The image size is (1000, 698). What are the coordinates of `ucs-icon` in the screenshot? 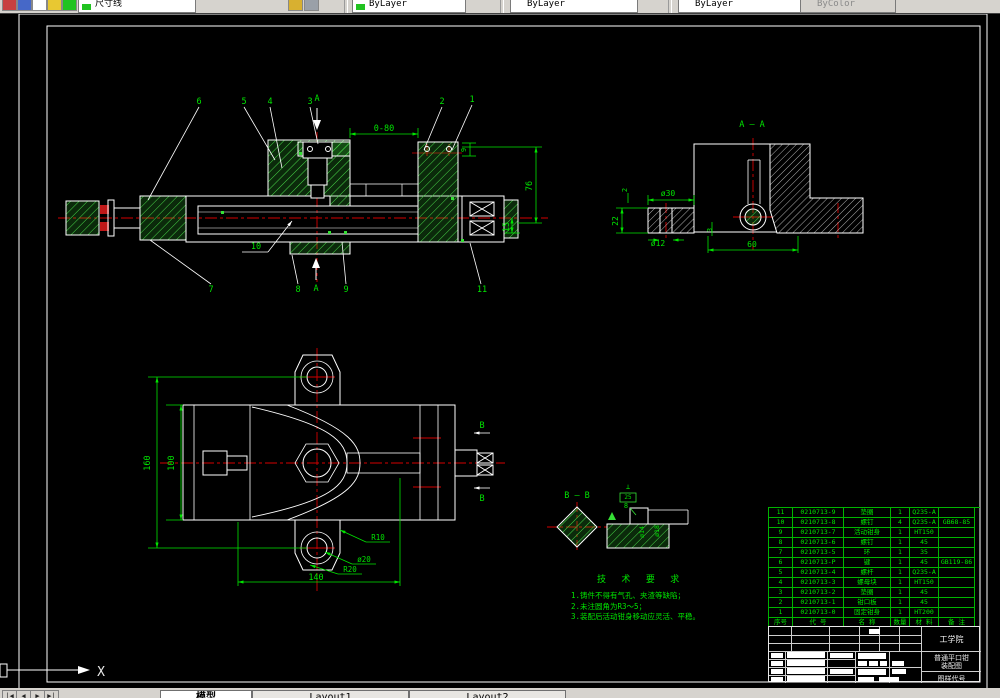 It's located at (45, 670).